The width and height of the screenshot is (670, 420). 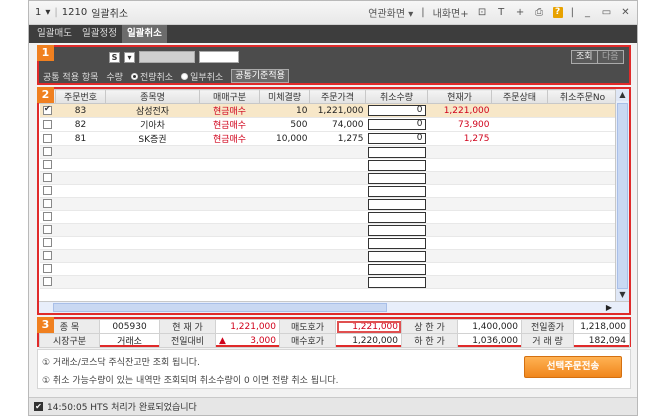 What do you see at coordinates (519, 96) in the screenshot?
I see `col-order-status: 주문상태` at bounding box center [519, 96].